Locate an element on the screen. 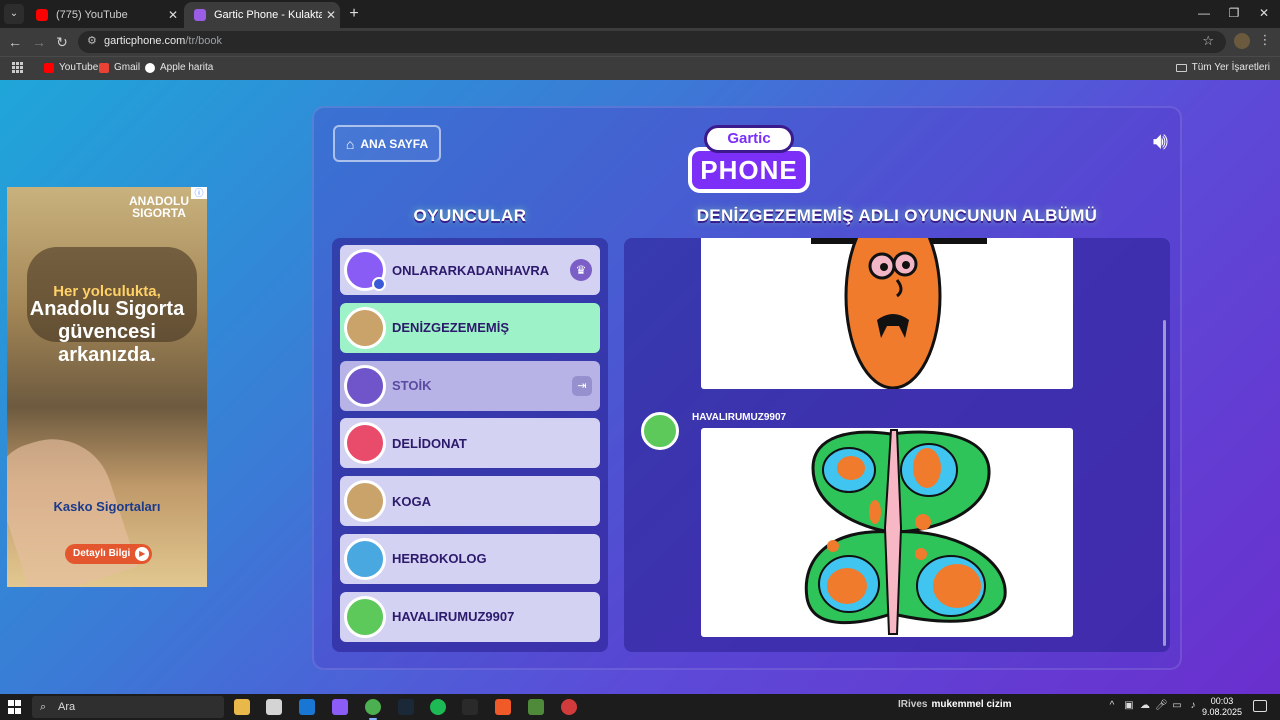  tab-youtube: (775) YouTube ✕ is located at coordinates (104, 15).